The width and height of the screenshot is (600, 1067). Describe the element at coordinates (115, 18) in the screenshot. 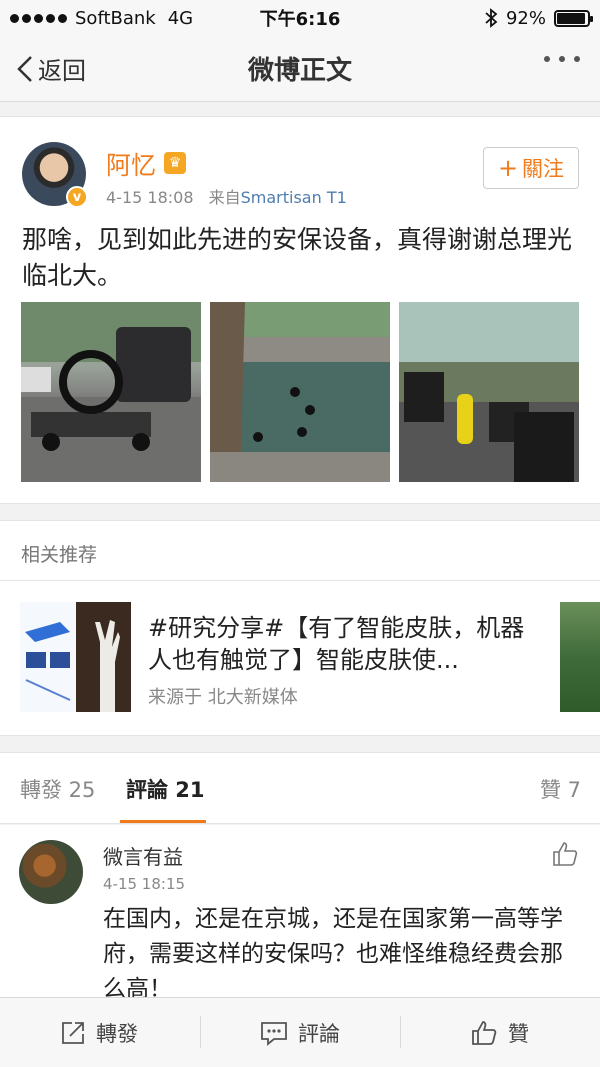

I see `carrier-label: SoftBank` at that location.